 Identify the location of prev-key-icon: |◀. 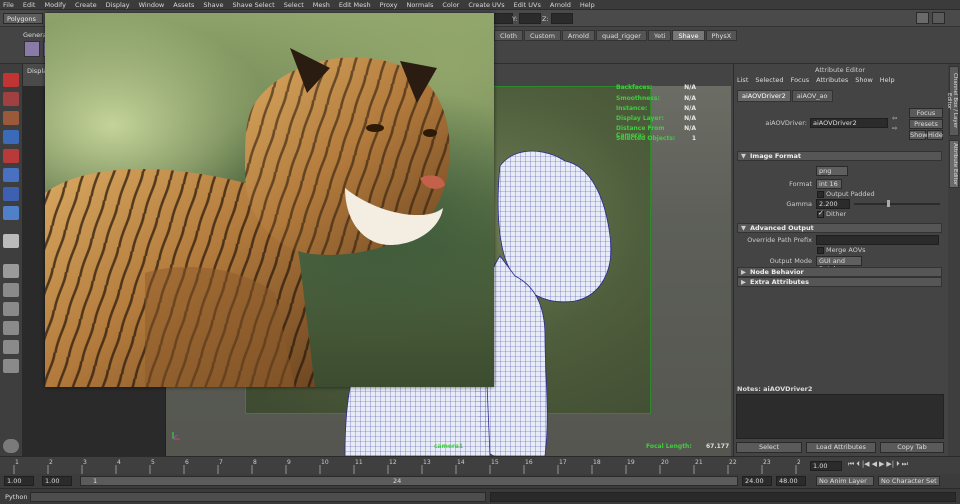
(866, 464).